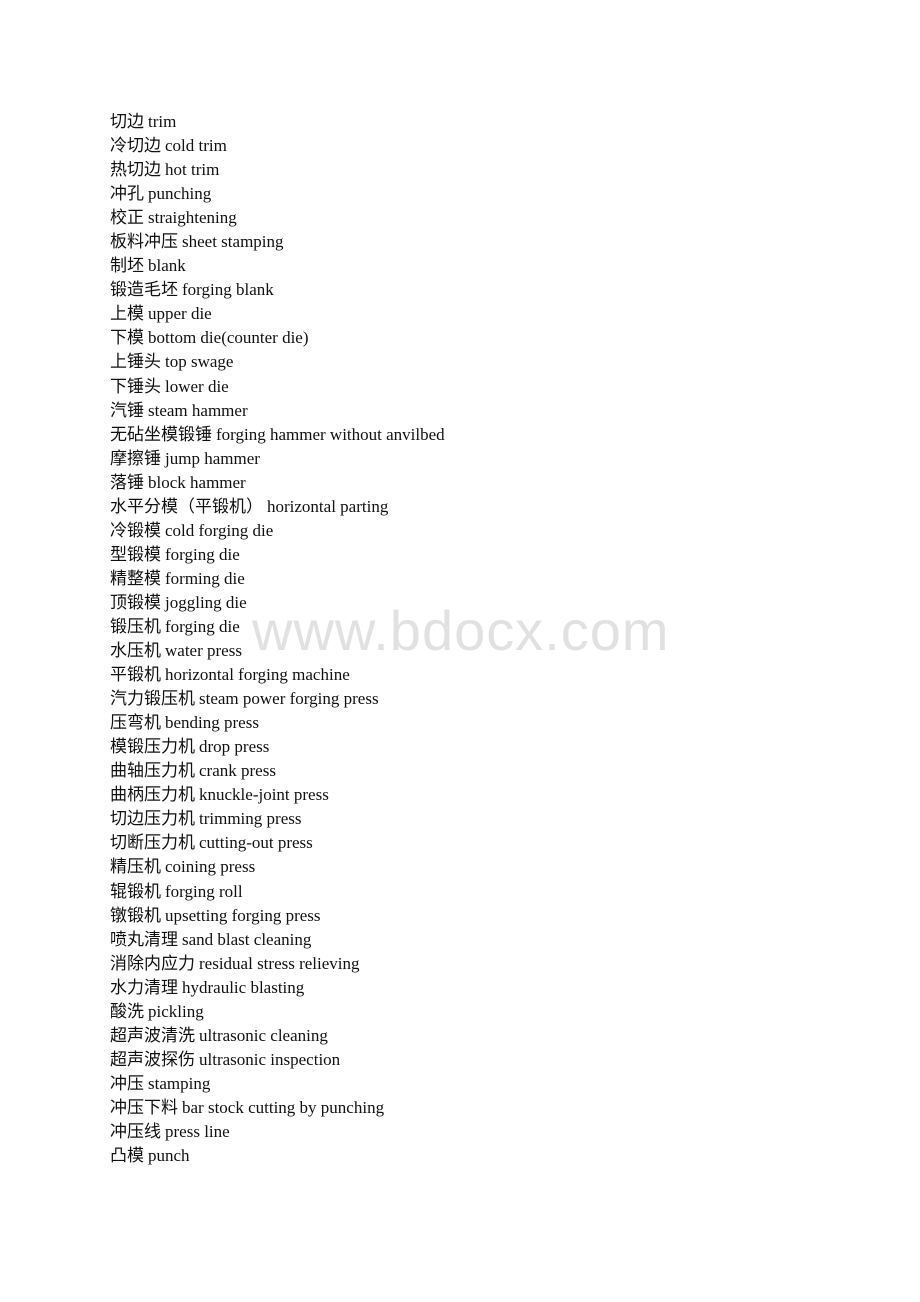 This screenshot has width=920, height=1302. What do you see at coordinates (283, 1107) in the screenshot?
I see `term-english: bar stock cutting by punching` at bounding box center [283, 1107].